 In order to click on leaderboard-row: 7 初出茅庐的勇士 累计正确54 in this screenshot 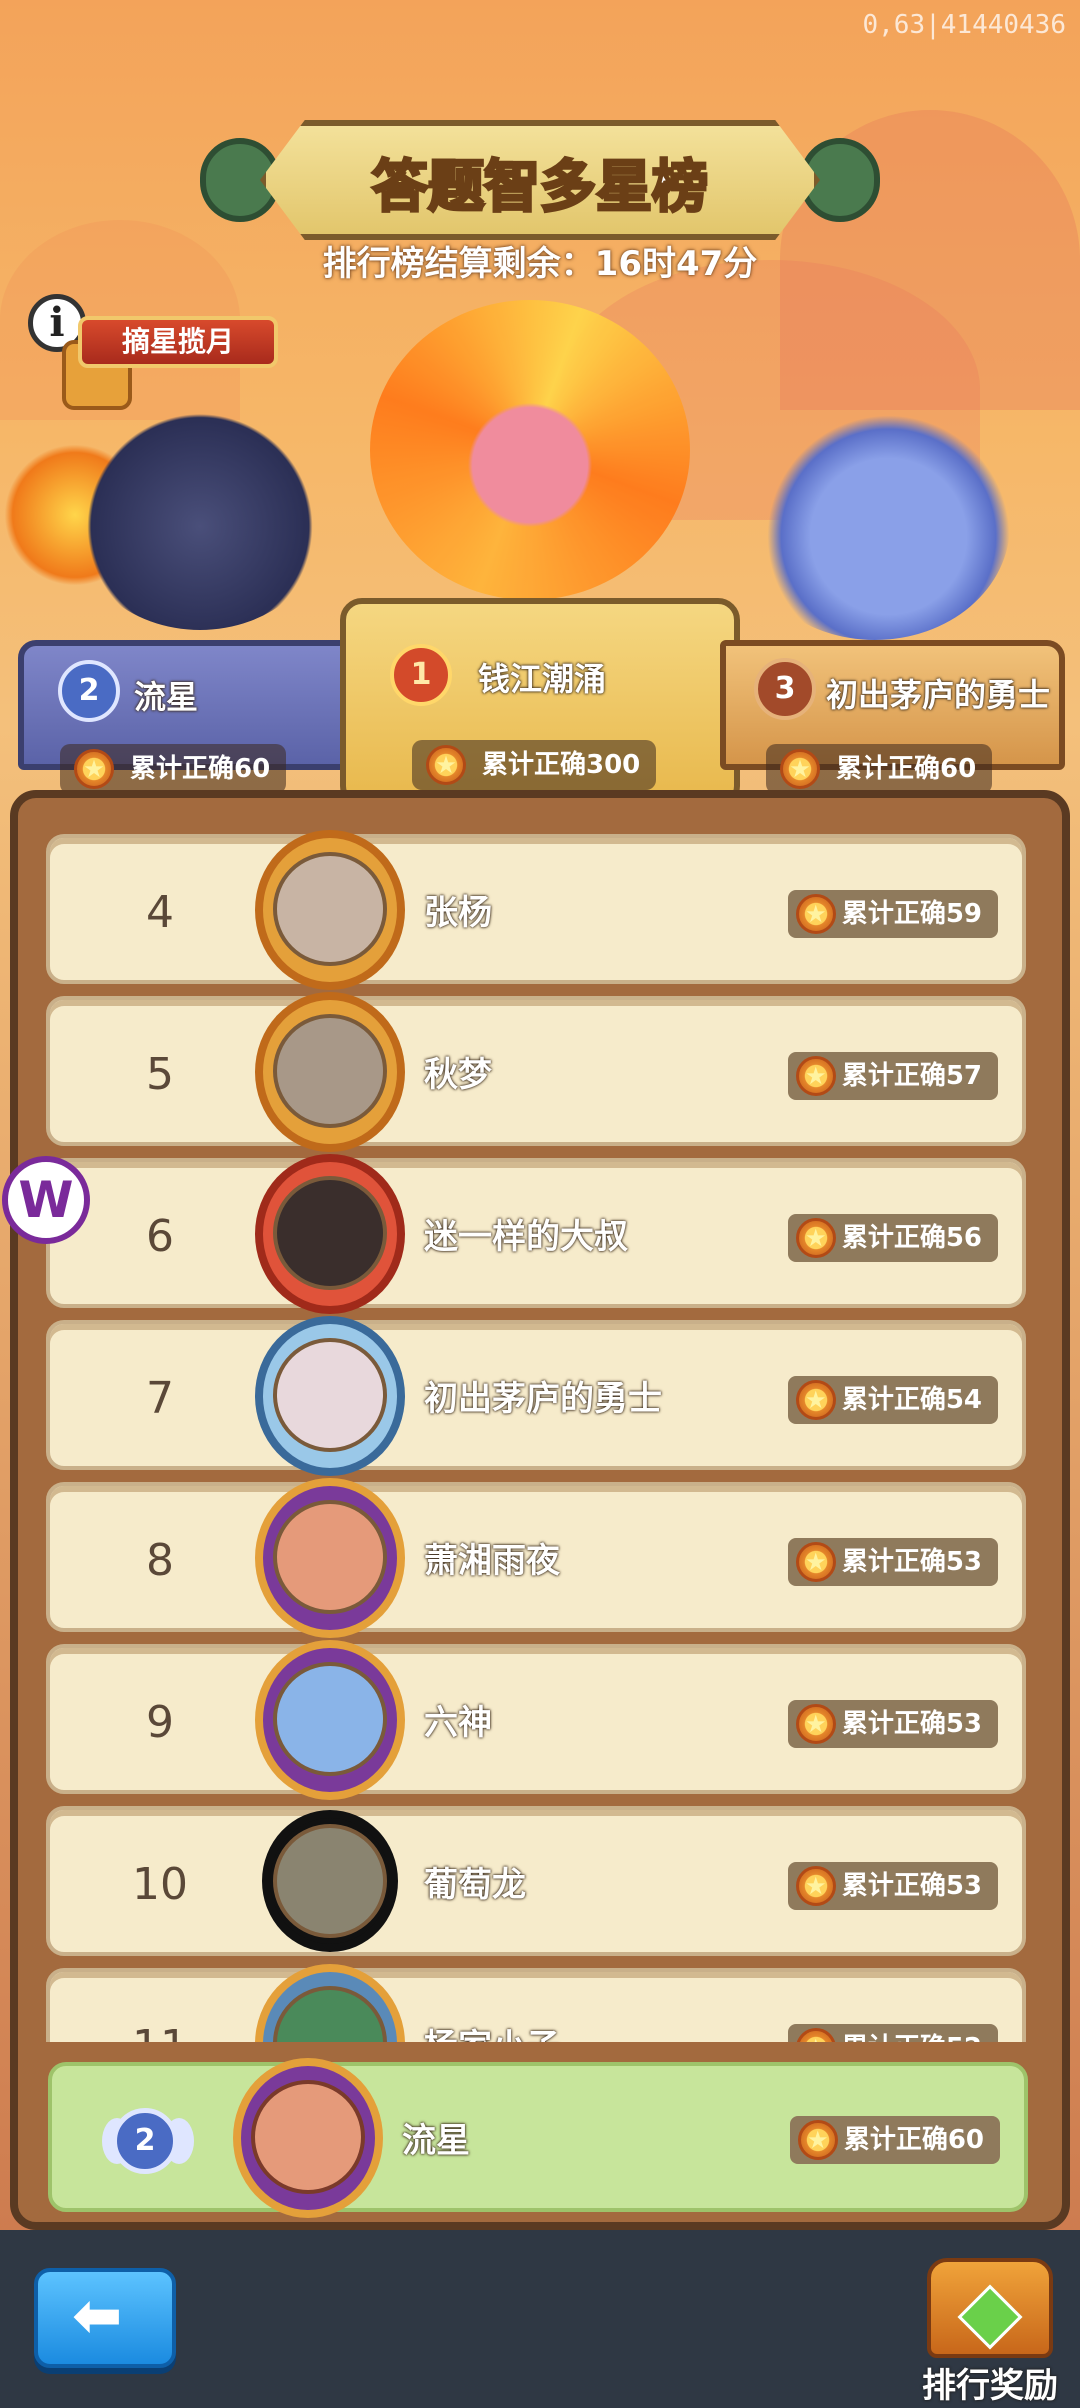, I will do `click(536, 1396)`.